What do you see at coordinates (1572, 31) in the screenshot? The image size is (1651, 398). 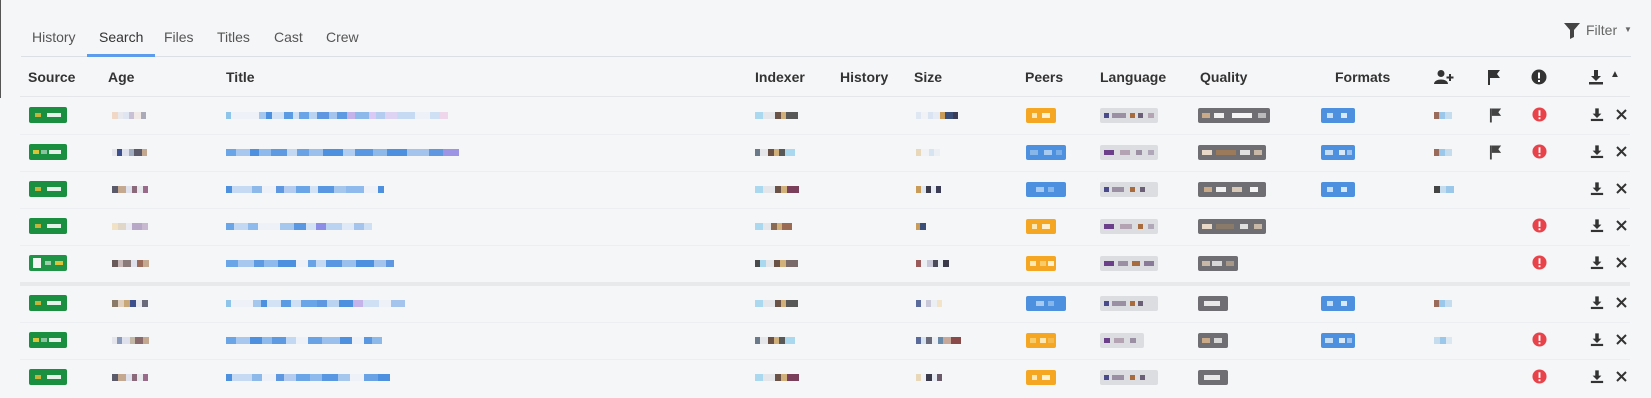 I see `funnel-icon` at bounding box center [1572, 31].